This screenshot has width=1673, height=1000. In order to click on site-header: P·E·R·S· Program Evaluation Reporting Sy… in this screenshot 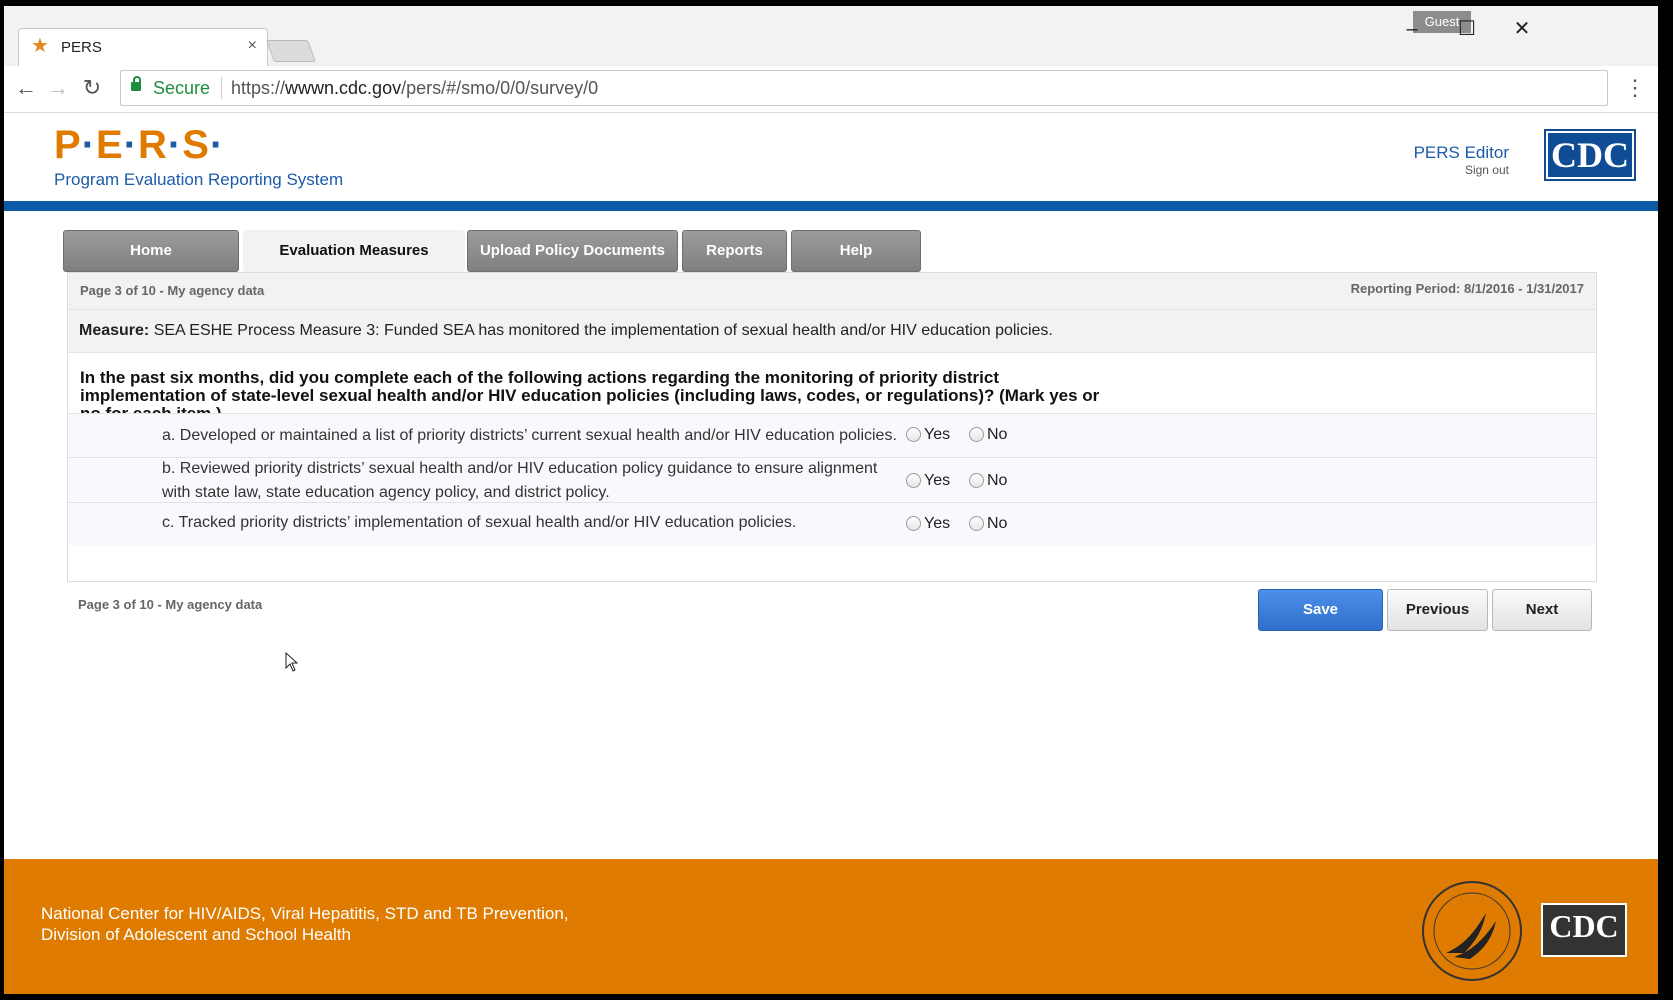, I will do `click(831, 157)`.